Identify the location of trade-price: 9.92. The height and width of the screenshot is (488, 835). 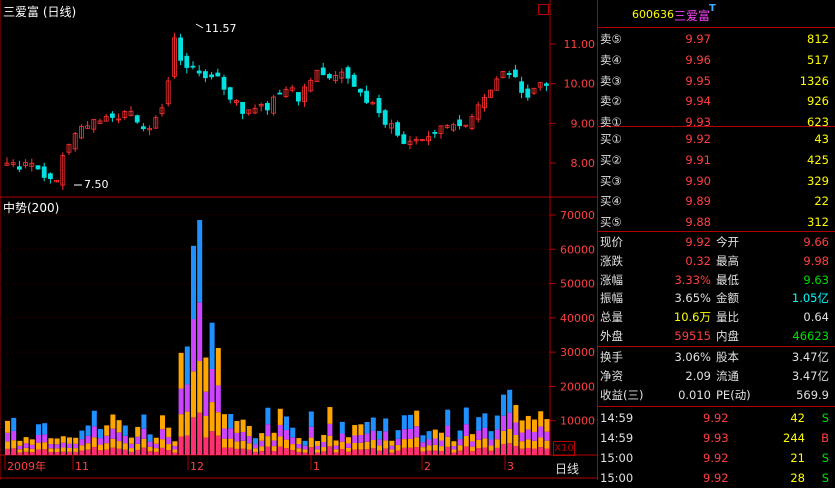
(716, 418).